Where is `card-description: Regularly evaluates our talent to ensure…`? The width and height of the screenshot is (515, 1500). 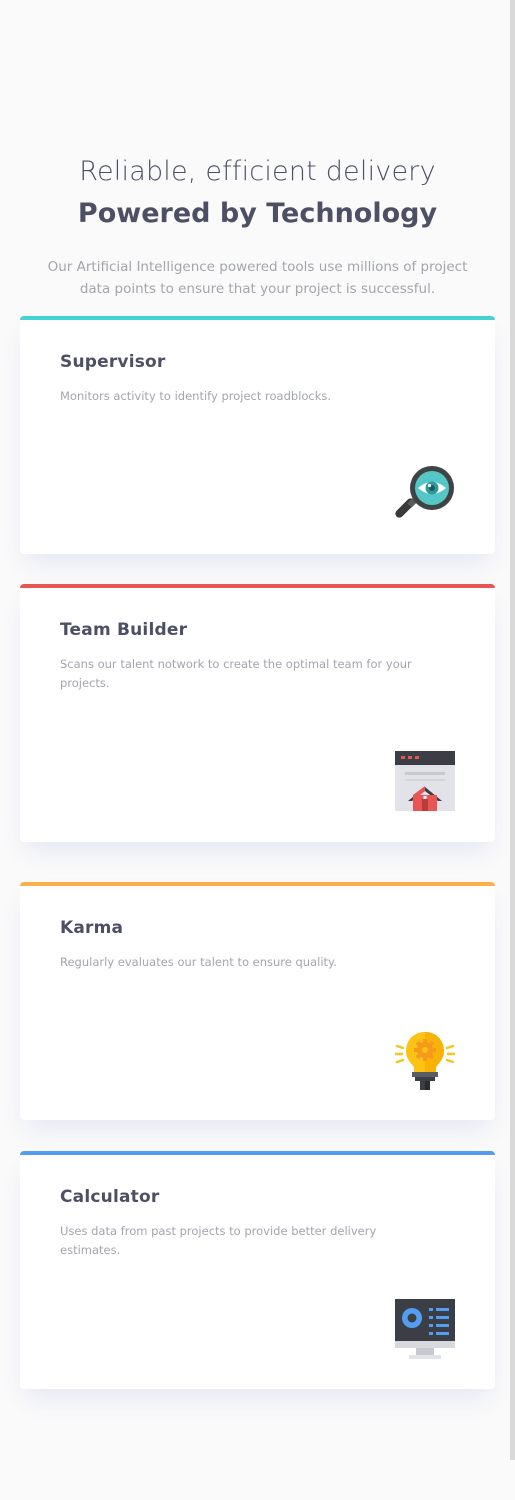 card-description: Regularly evaluates our talent to ensure… is located at coordinates (198, 962).